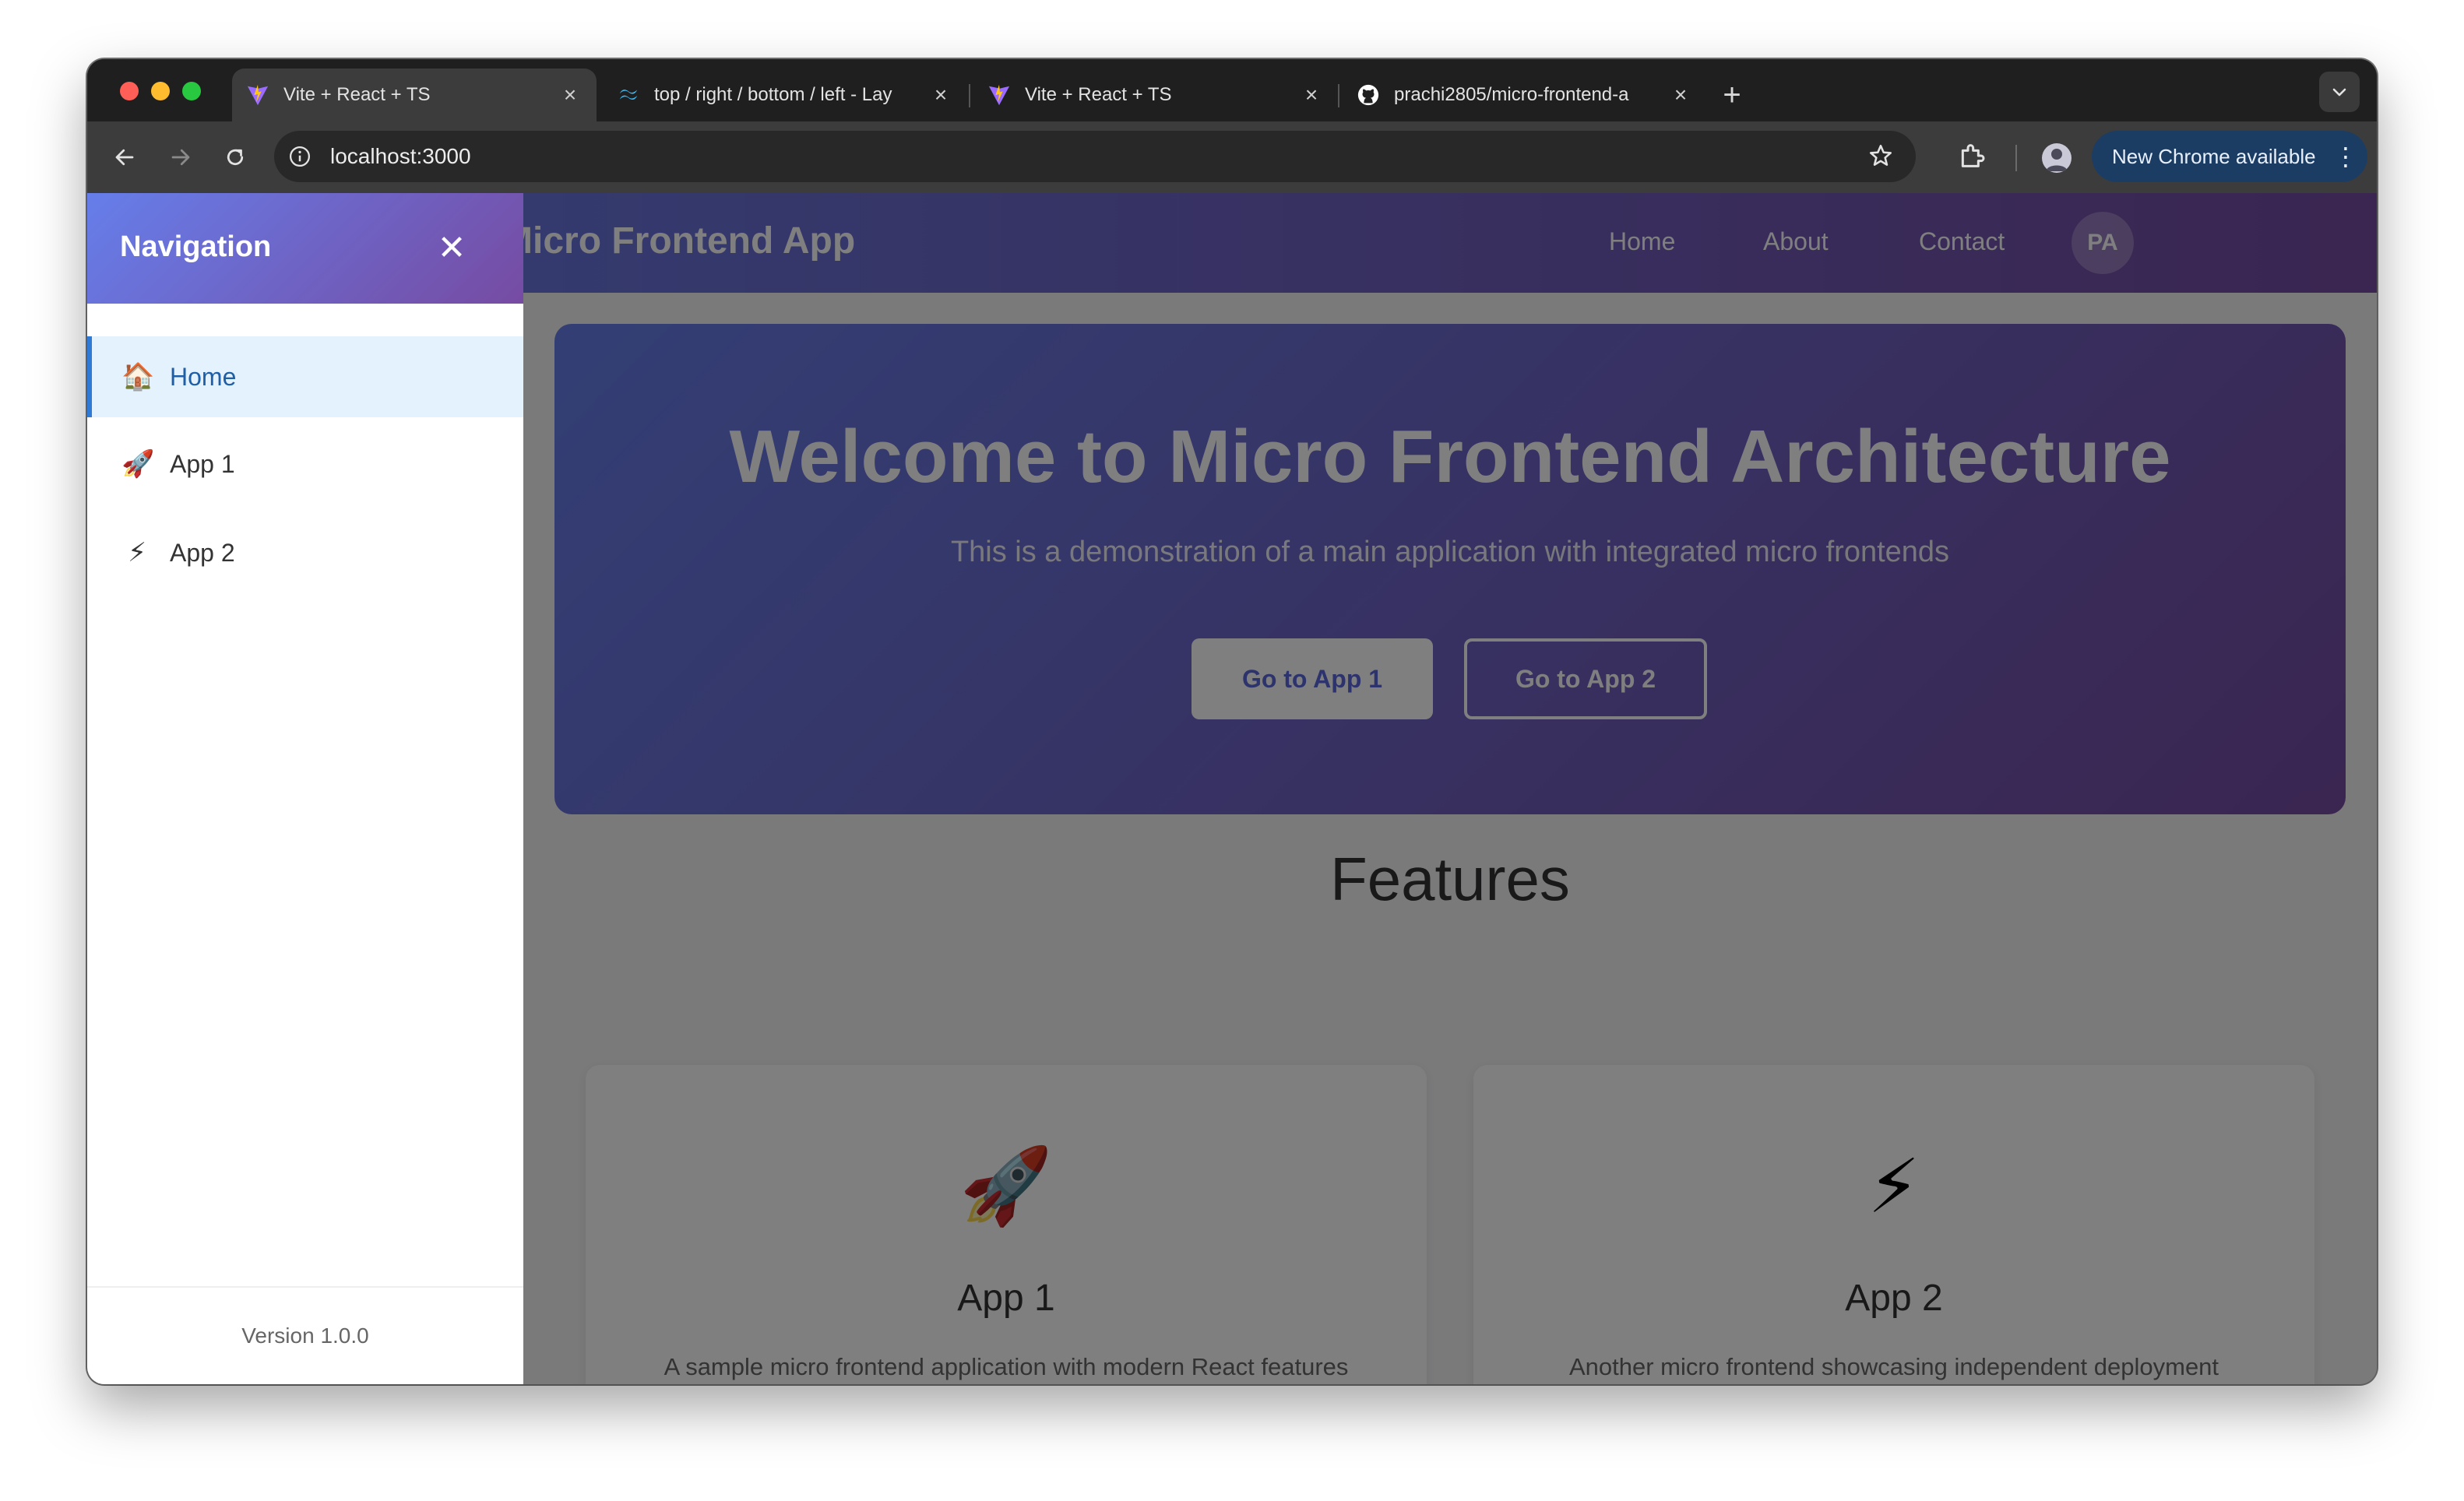 The width and height of the screenshot is (2464, 1501). Describe the element at coordinates (305, 1335) in the screenshot. I see `drawer-version: Version 1.0.0` at that location.